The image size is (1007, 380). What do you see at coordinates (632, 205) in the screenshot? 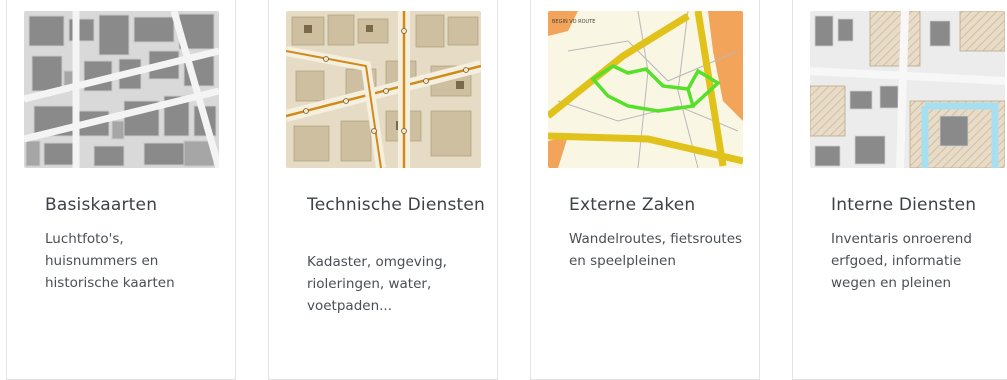
I see `card-title: Externe Zaken` at bounding box center [632, 205].